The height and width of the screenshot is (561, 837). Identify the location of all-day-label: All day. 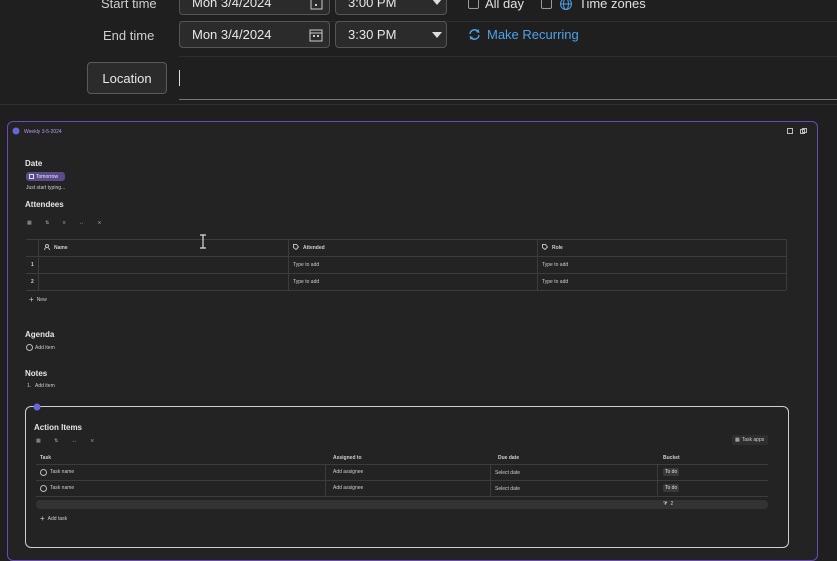
(505, 5).